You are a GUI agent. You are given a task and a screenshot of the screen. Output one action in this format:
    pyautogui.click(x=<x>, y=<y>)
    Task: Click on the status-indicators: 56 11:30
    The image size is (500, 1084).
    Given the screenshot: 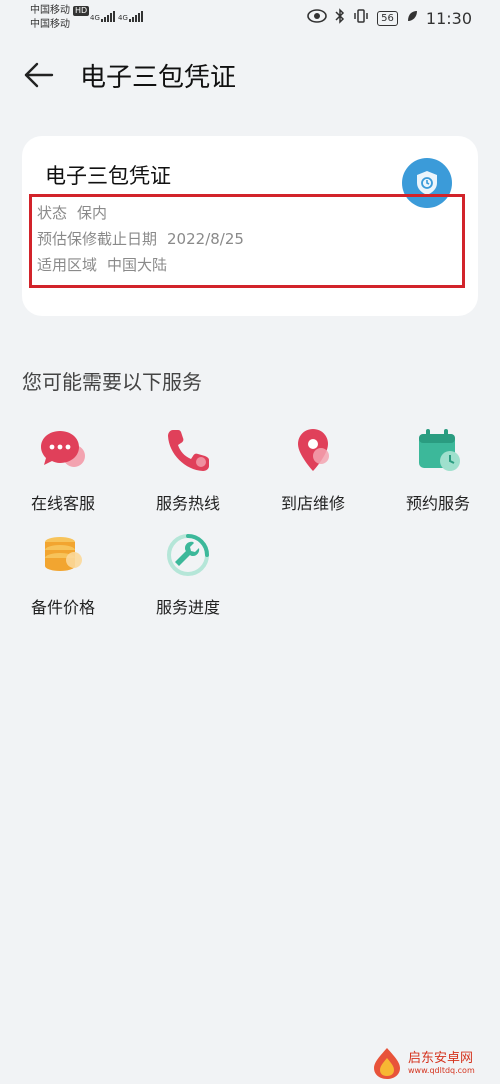 What is the action you would take?
    pyautogui.click(x=389, y=18)
    